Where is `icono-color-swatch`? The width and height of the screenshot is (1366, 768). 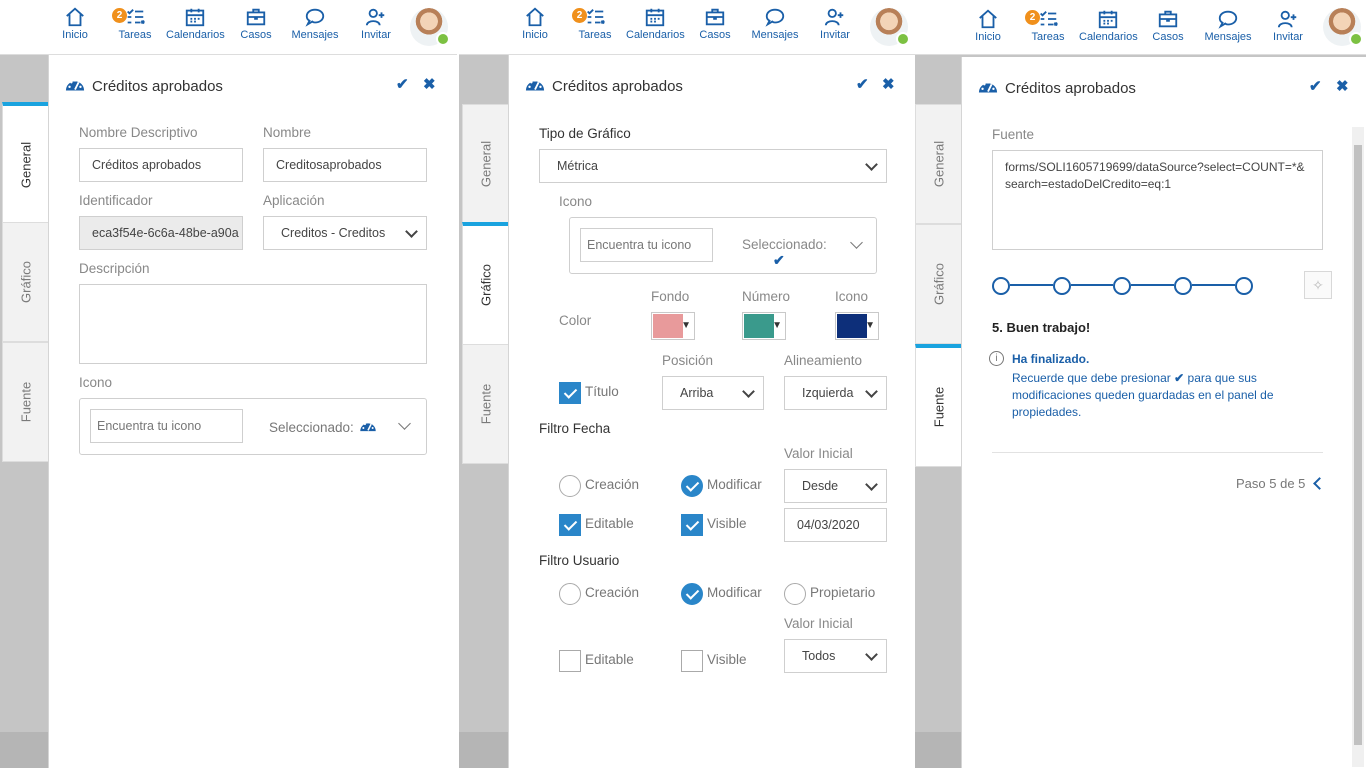 icono-color-swatch is located at coordinates (852, 326).